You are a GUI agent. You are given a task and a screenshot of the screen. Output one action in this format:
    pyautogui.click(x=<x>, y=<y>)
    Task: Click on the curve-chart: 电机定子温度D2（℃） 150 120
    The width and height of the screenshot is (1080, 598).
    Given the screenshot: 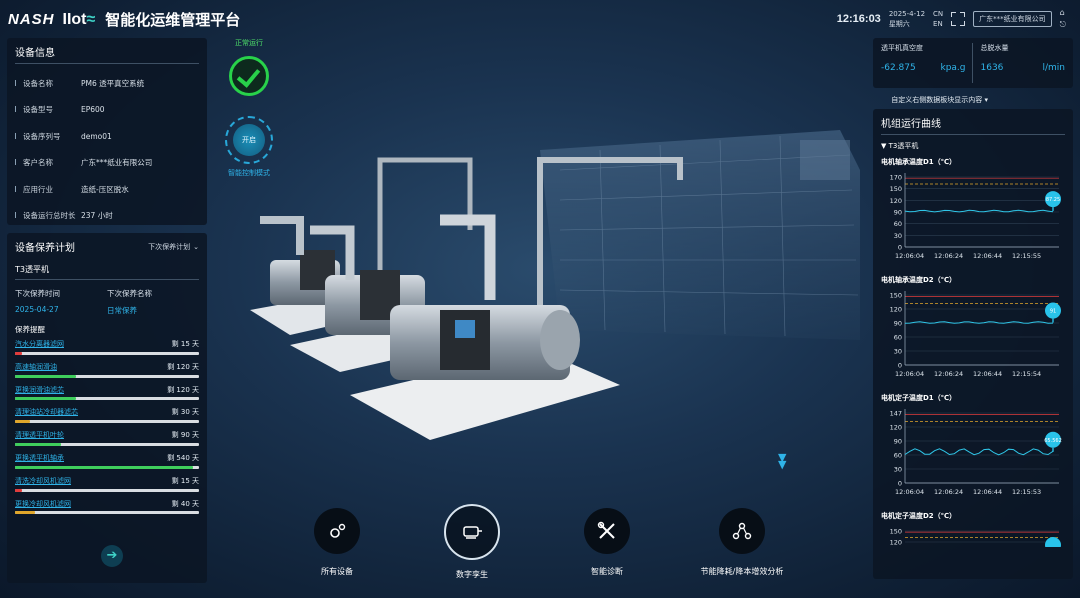 What is the action you would take?
    pyautogui.click(x=973, y=529)
    